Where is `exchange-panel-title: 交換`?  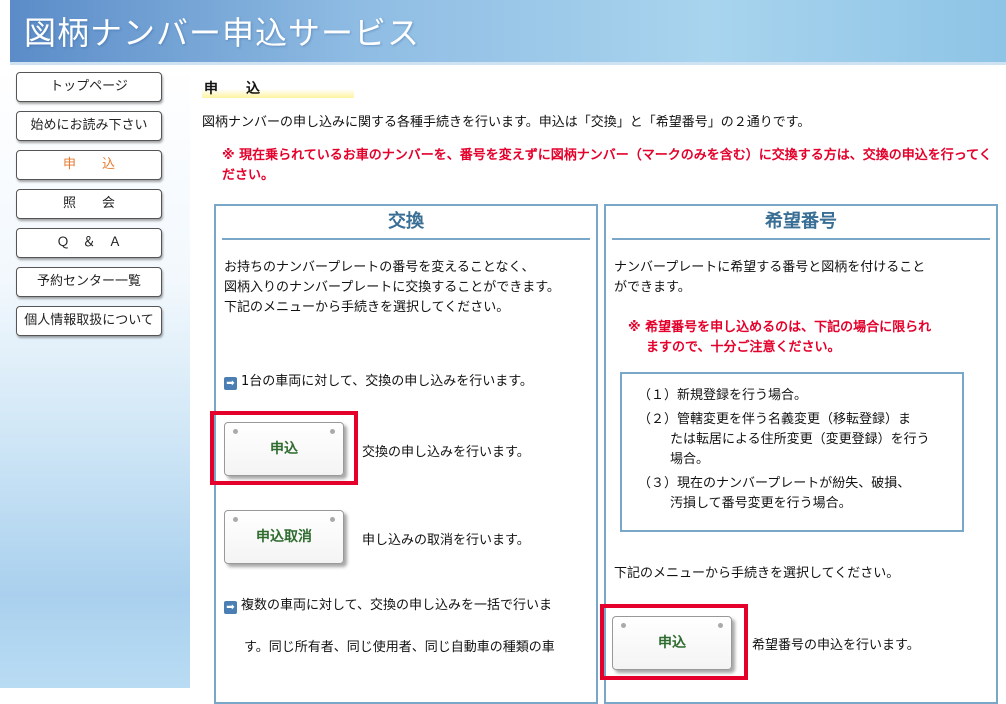
exchange-panel-title: 交換 is located at coordinates (406, 223).